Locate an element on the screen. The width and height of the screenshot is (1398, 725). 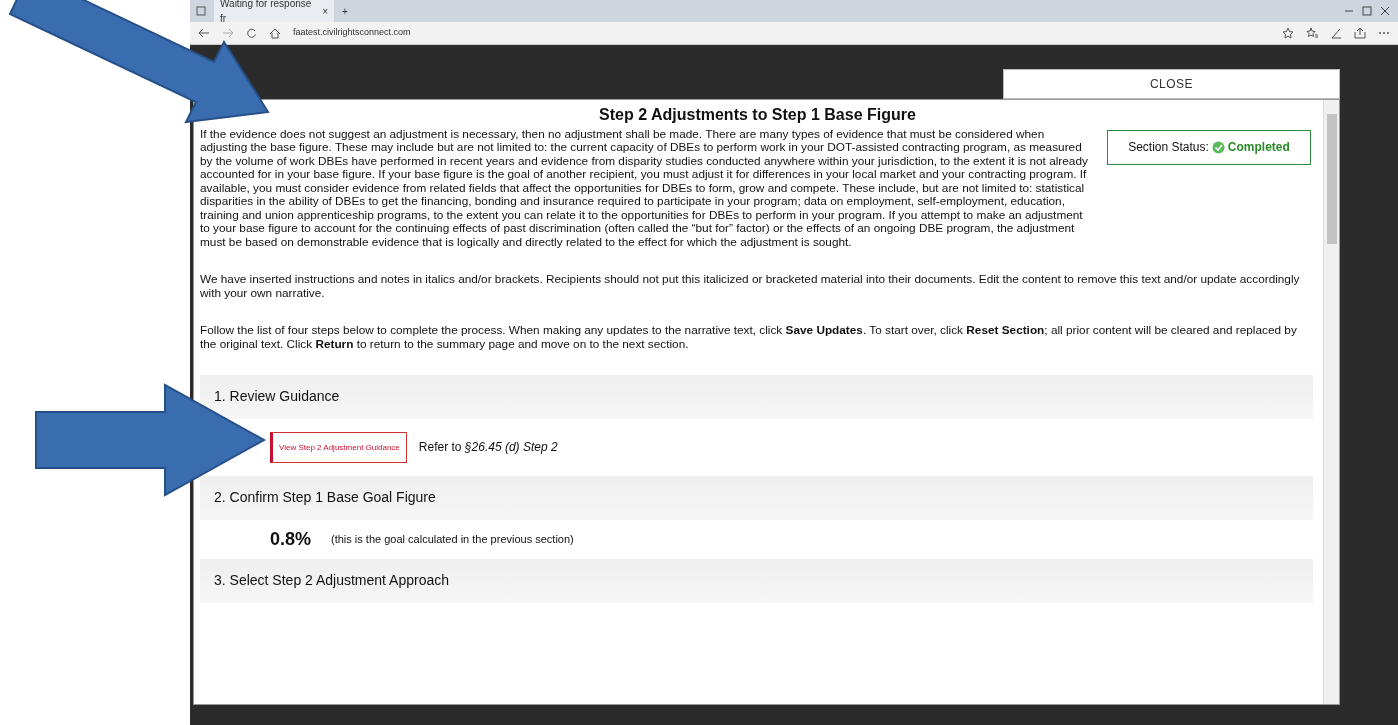
reference-text: Refer to §26.45 (d) Step 2 is located at coordinates (488, 447).